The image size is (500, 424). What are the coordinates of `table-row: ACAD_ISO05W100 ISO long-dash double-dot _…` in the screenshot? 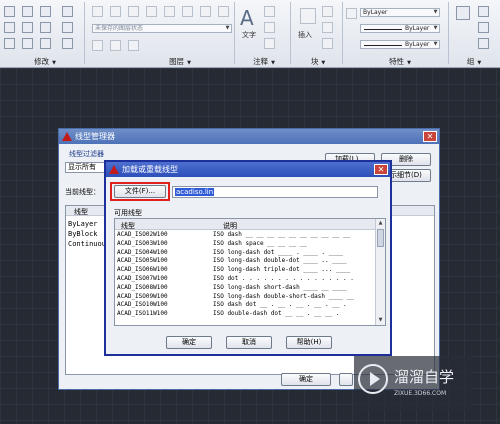 It's located at (246, 261).